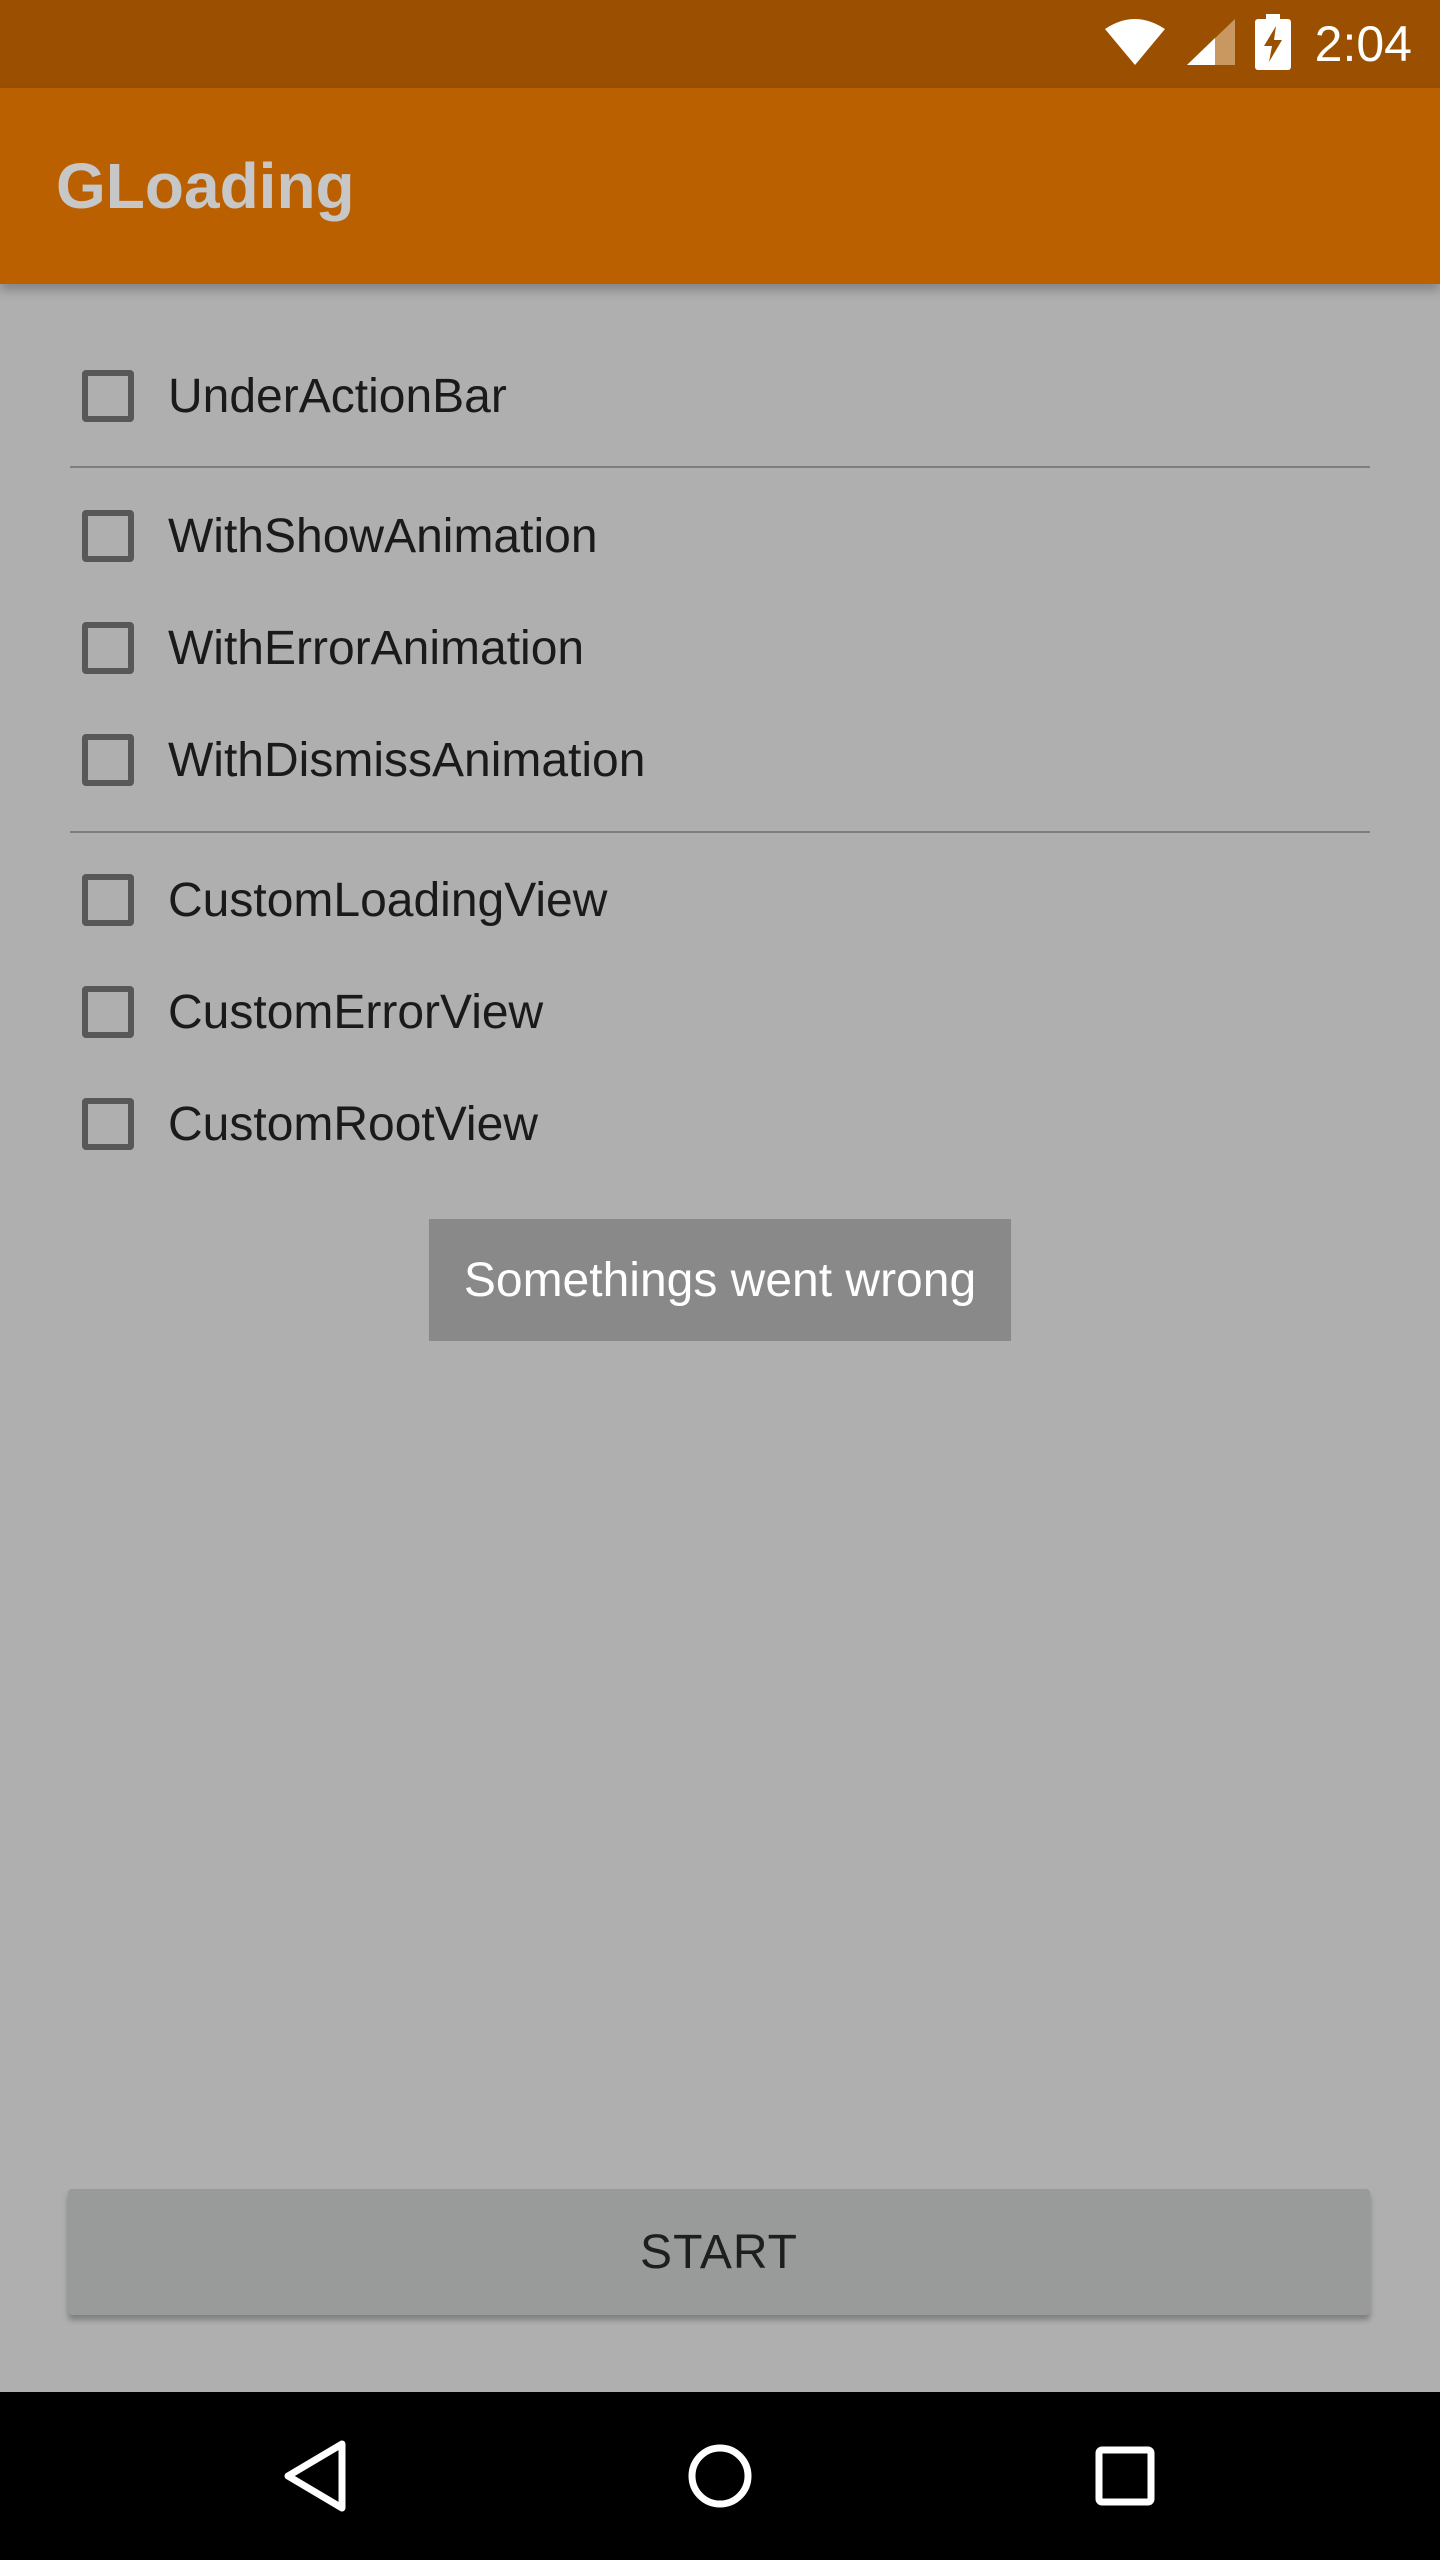  What do you see at coordinates (388, 900) in the screenshot?
I see `option-label: CustomLoadingView` at bounding box center [388, 900].